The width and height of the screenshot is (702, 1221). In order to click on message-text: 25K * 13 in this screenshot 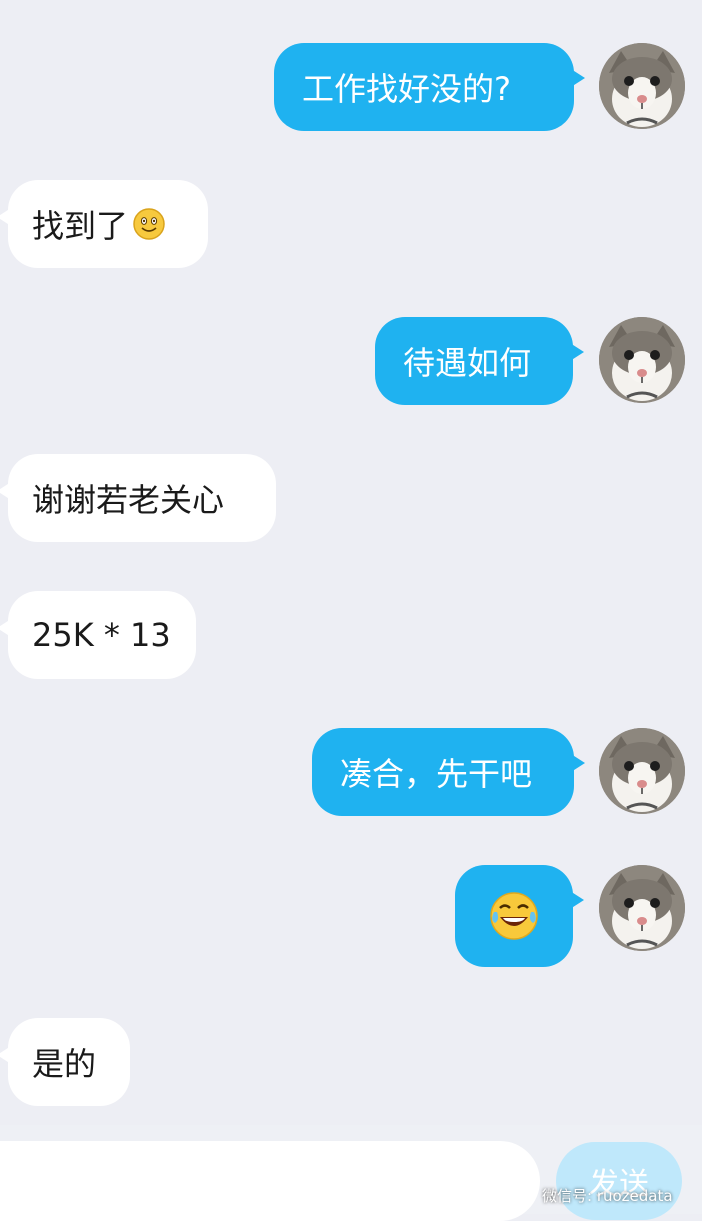, I will do `click(101, 635)`.